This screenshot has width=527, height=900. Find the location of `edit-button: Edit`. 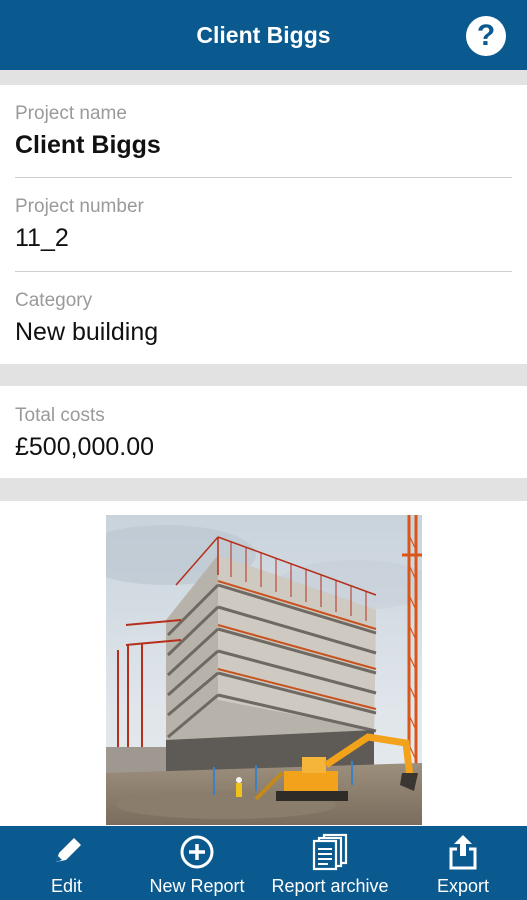

edit-button: Edit is located at coordinates (66, 863).